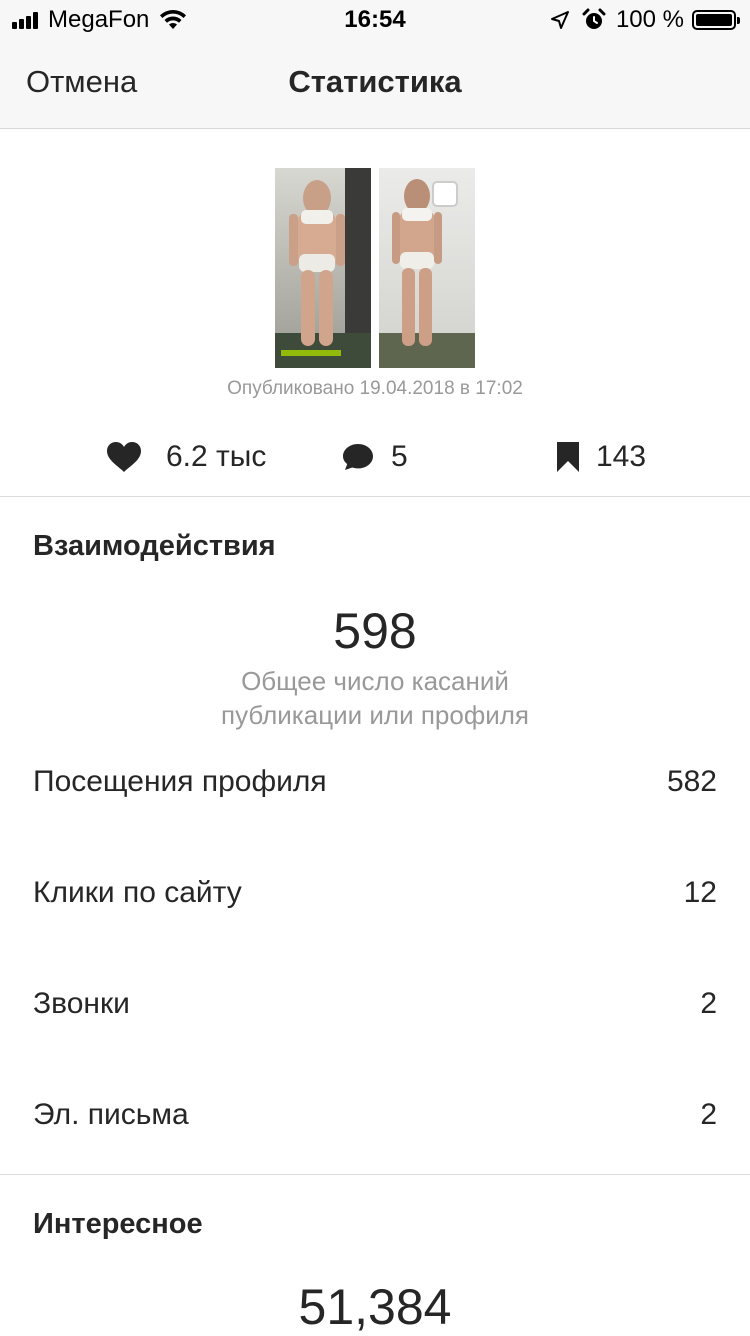  What do you see at coordinates (691, 781) in the screenshot?
I see `metric-value: 582` at bounding box center [691, 781].